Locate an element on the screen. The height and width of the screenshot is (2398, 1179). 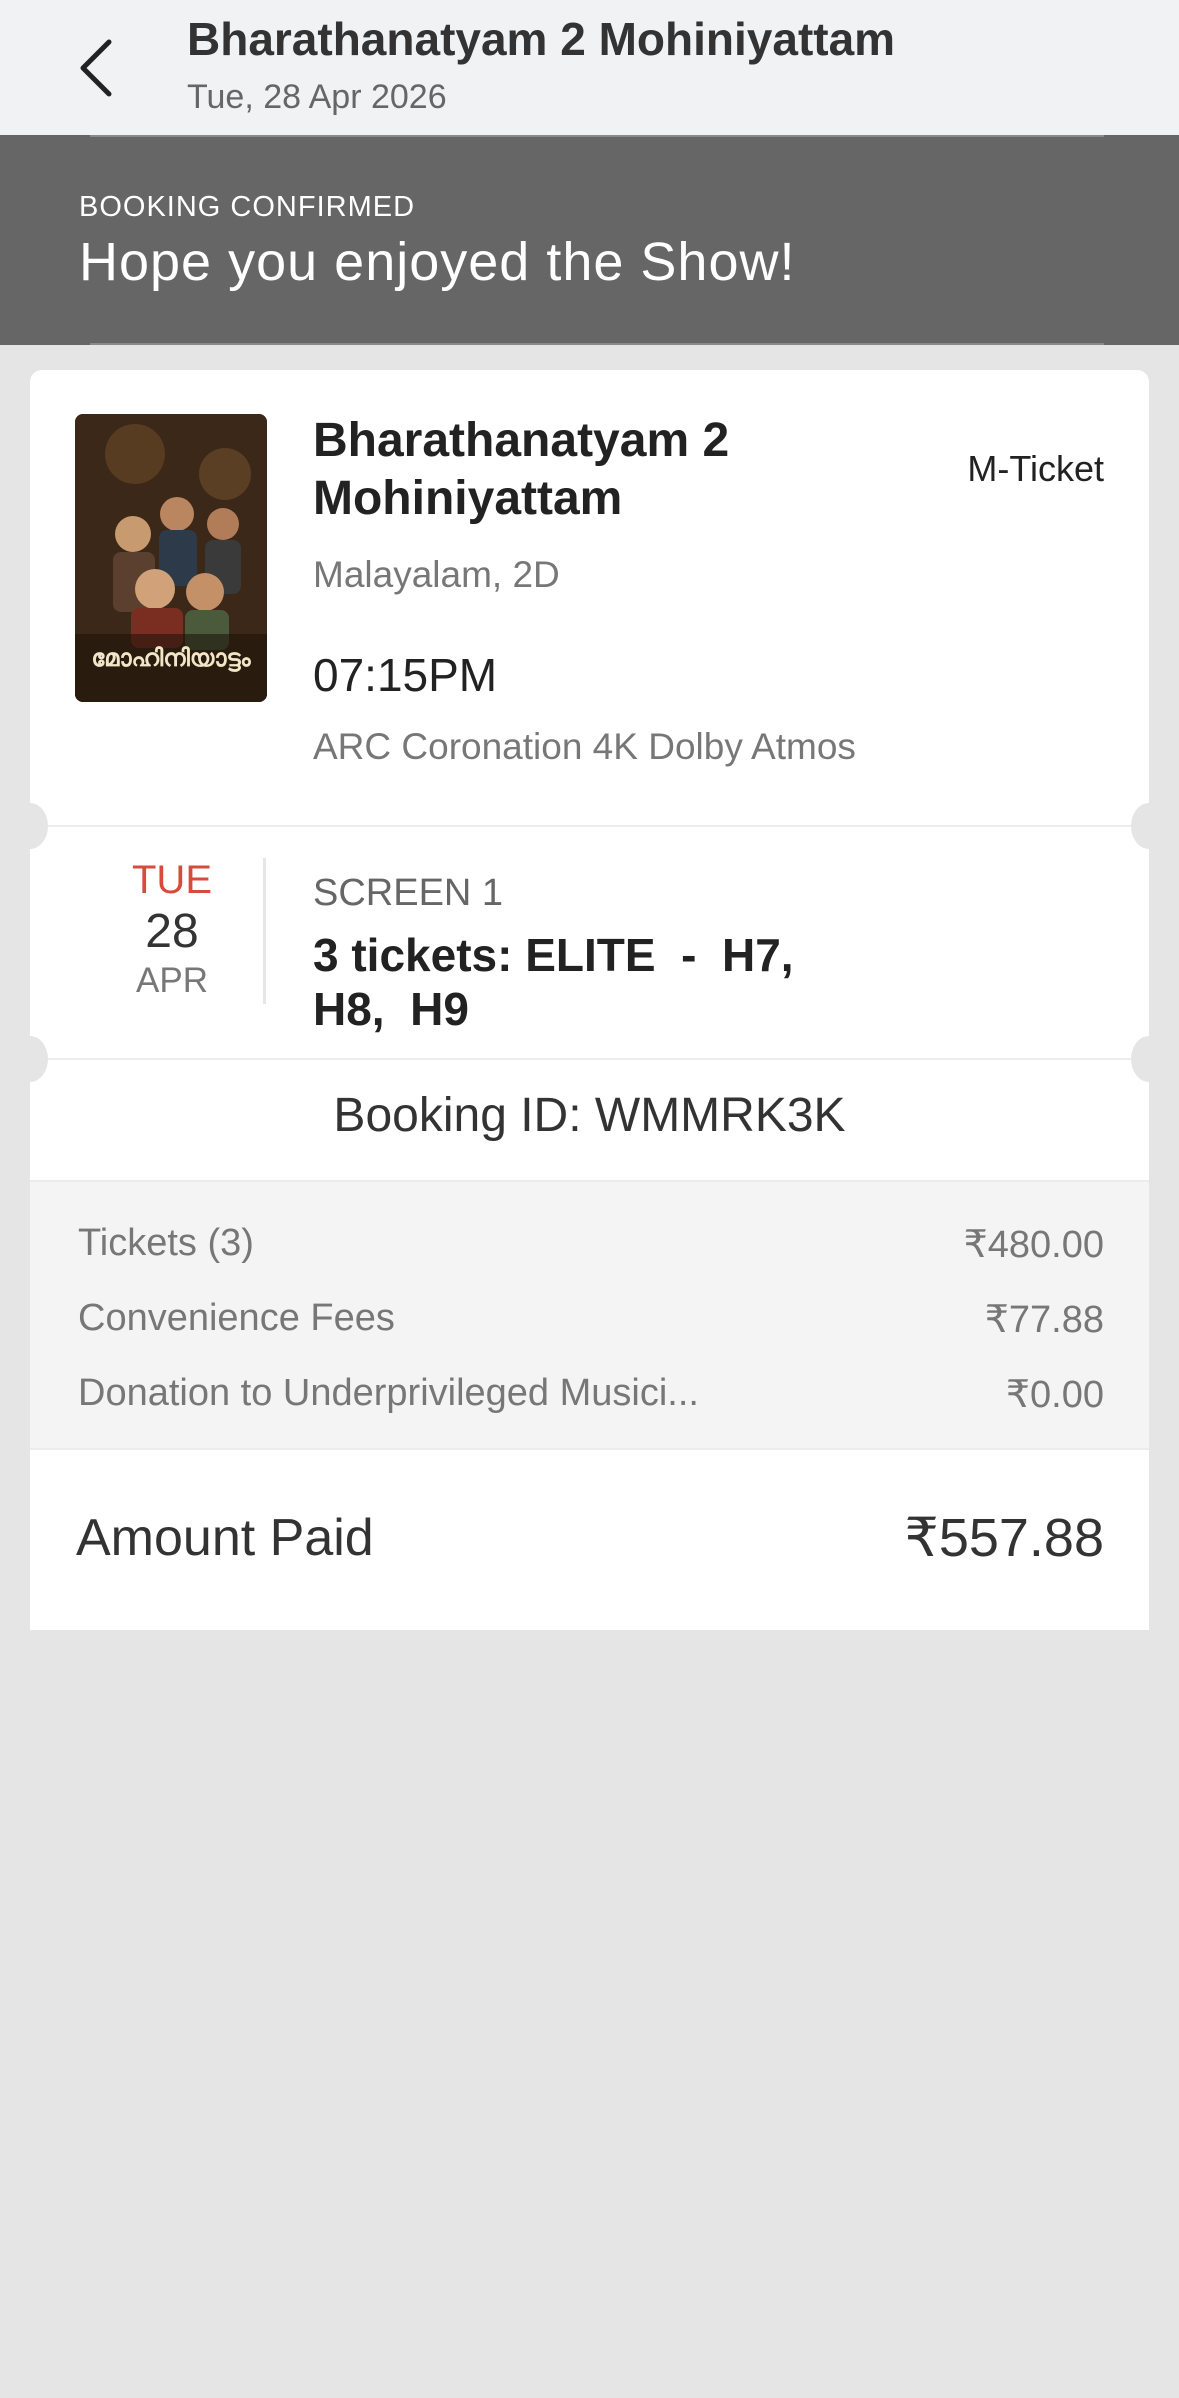
showtime: 07:15PM is located at coordinates (405, 675).